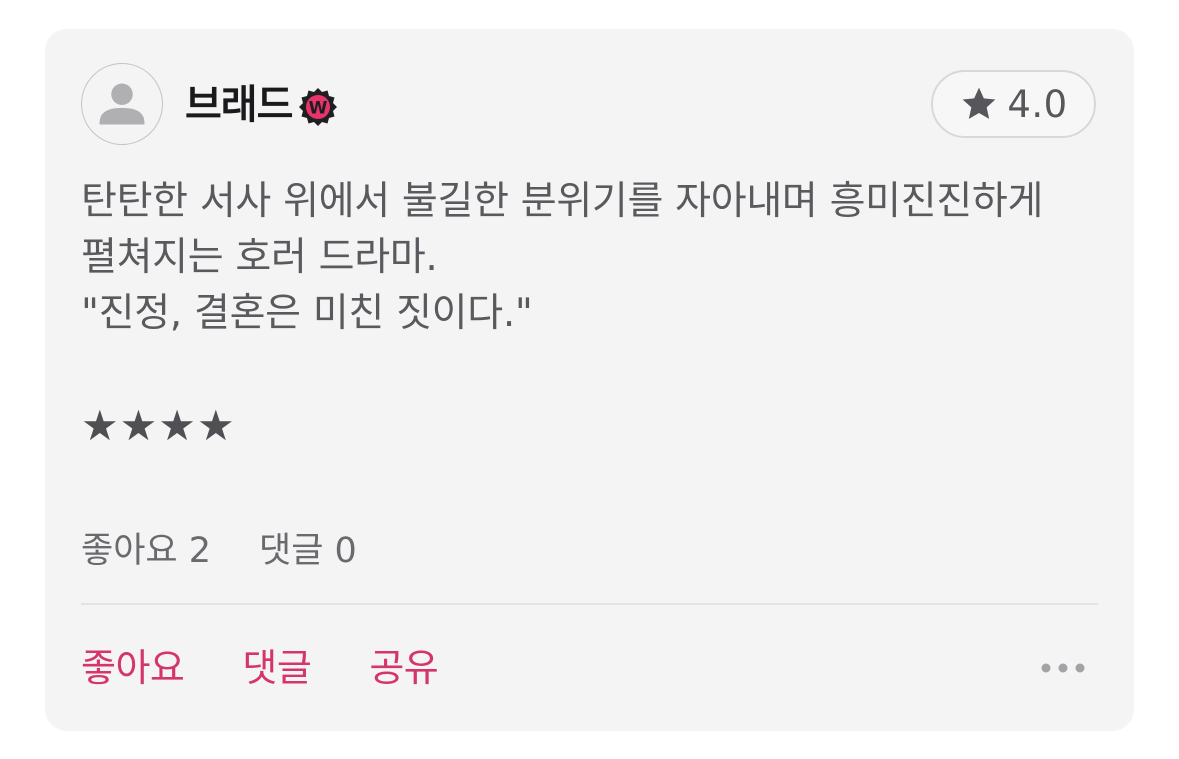 The image size is (1179, 759). Describe the element at coordinates (158, 425) in the screenshot. I see `review-stars: ★★★★` at that location.